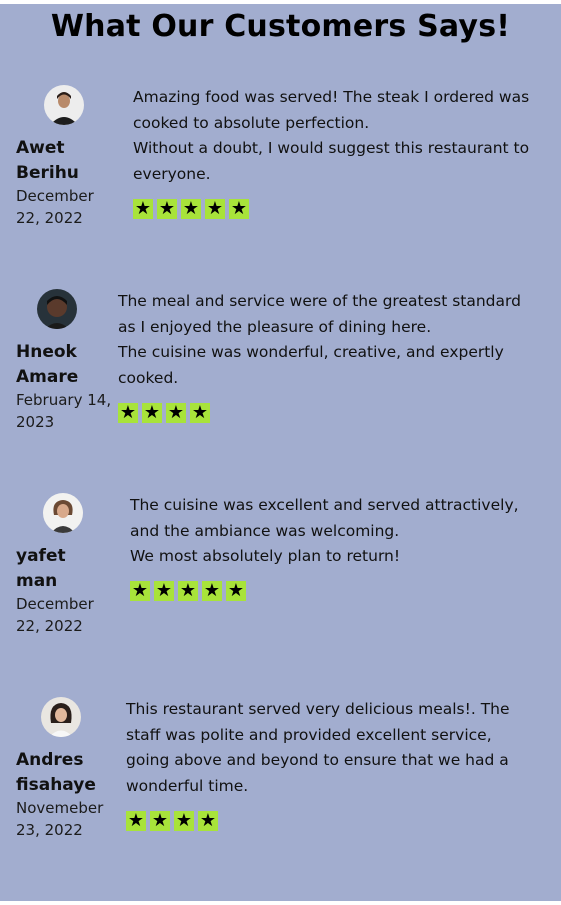  I want to click on avatar-man-portrait-icon, so click(64, 105).